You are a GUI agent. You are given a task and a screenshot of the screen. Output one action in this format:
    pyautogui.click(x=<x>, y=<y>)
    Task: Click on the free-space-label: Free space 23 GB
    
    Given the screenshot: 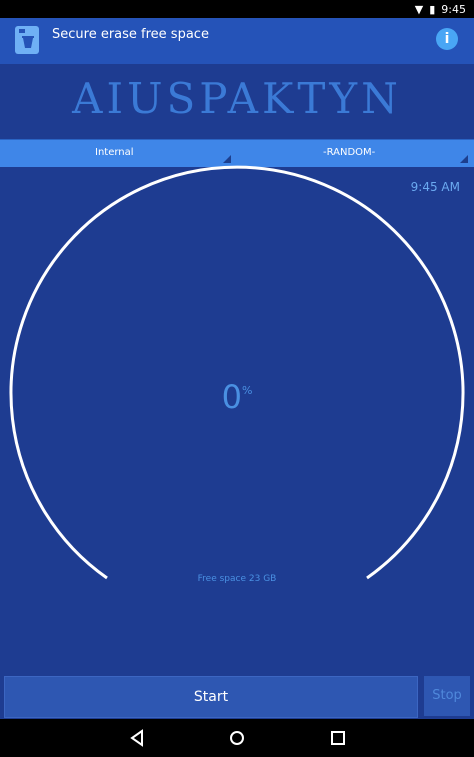 What is the action you would take?
    pyautogui.click(x=237, y=579)
    